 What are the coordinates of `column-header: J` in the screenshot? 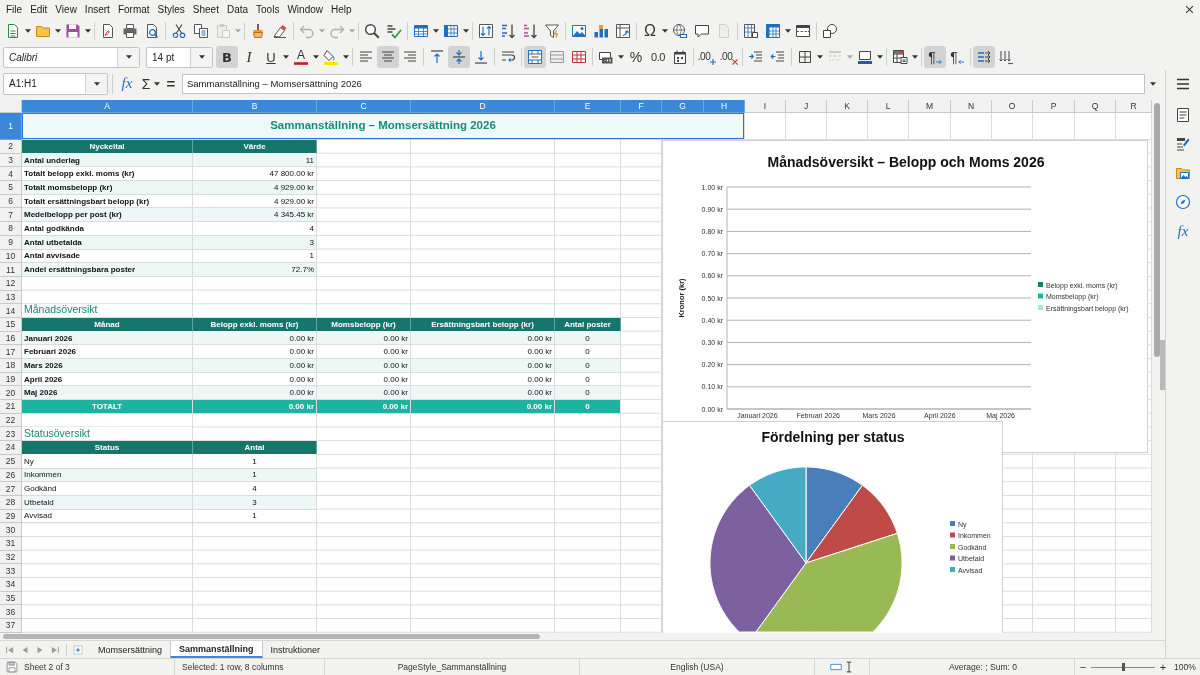 It's located at (806, 106).